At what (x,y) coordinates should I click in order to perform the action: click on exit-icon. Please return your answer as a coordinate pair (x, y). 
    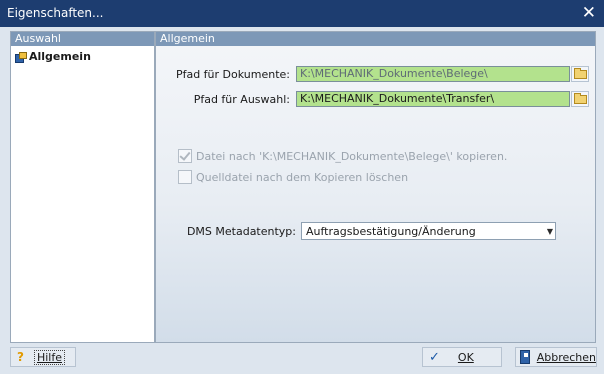
    Looking at the image, I should click on (525, 357).